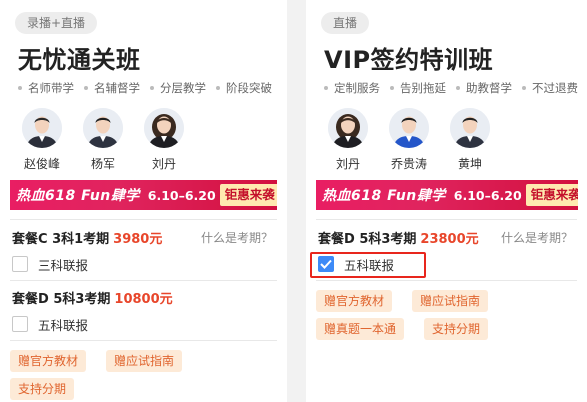 The image size is (587, 402). I want to click on teacher-name: 黄坤, so click(469, 164).